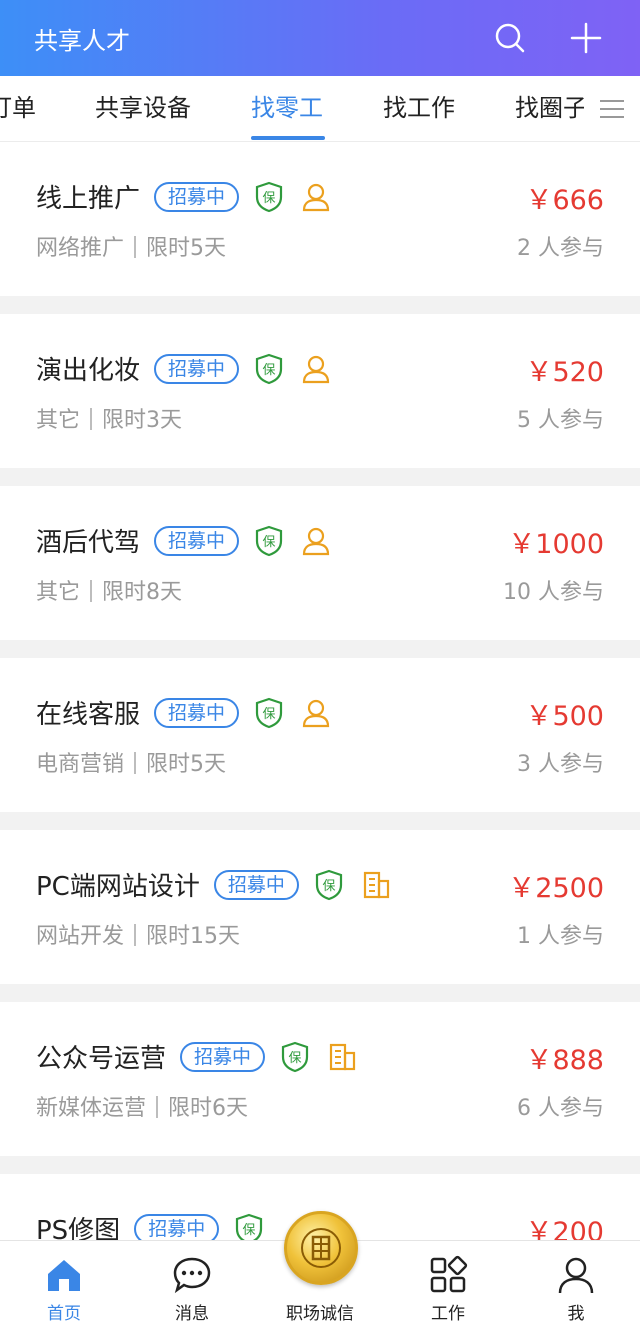 The image size is (640, 1330). I want to click on job-category: 电商营销, so click(80, 764).